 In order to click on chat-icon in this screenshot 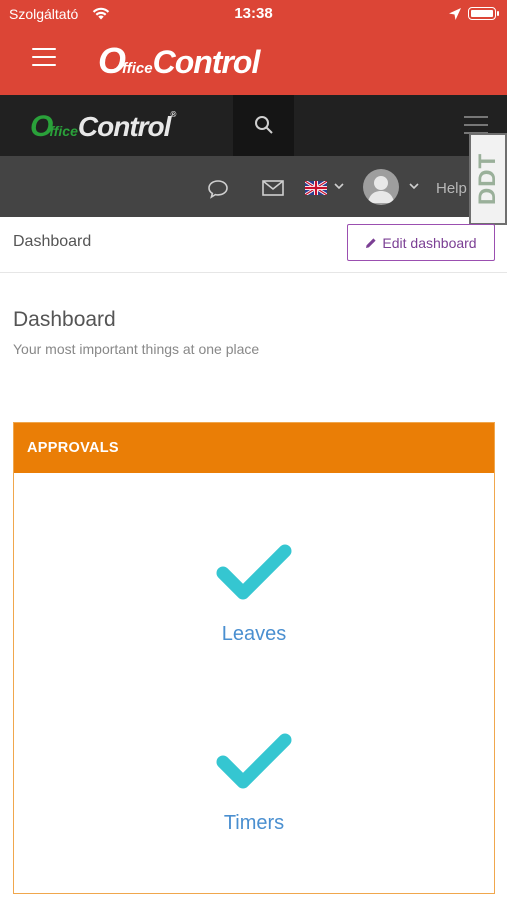, I will do `click(218, 189)`.